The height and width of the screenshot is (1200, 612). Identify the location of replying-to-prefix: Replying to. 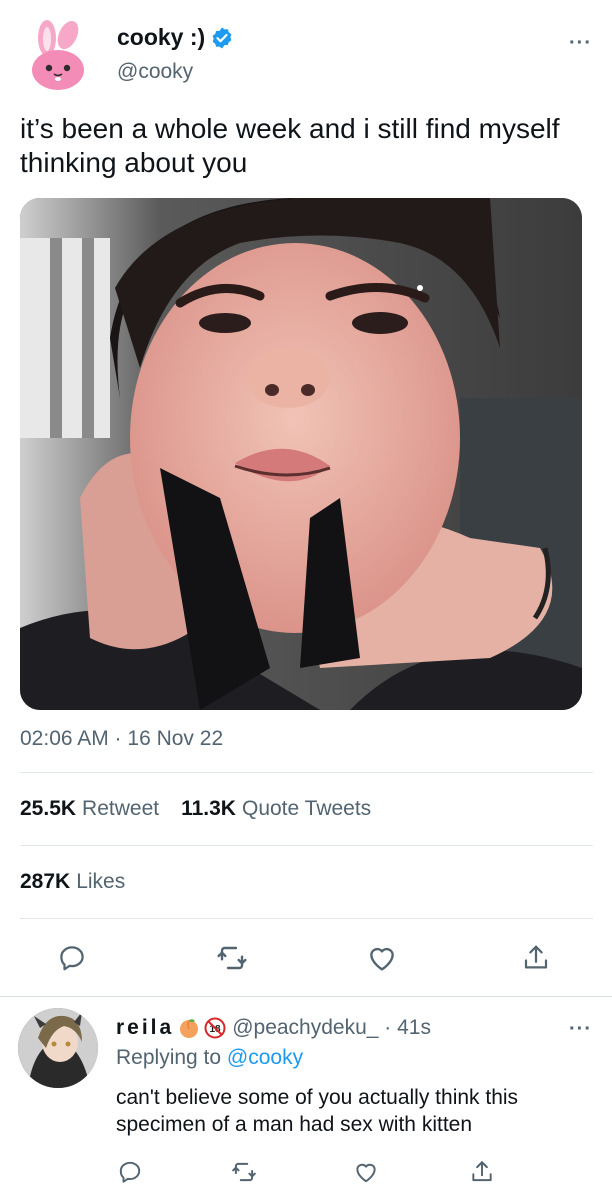
(169, 1057).